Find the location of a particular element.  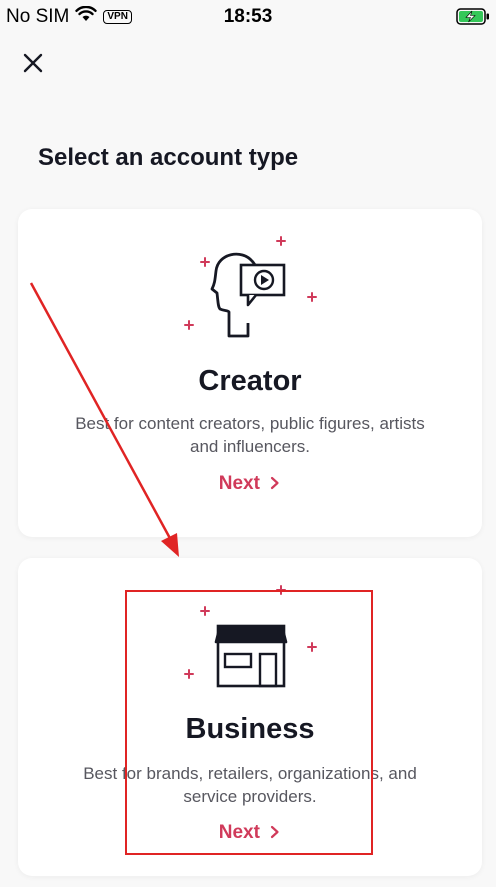

status-time: 18:53 is located at coordinates (248, 16).